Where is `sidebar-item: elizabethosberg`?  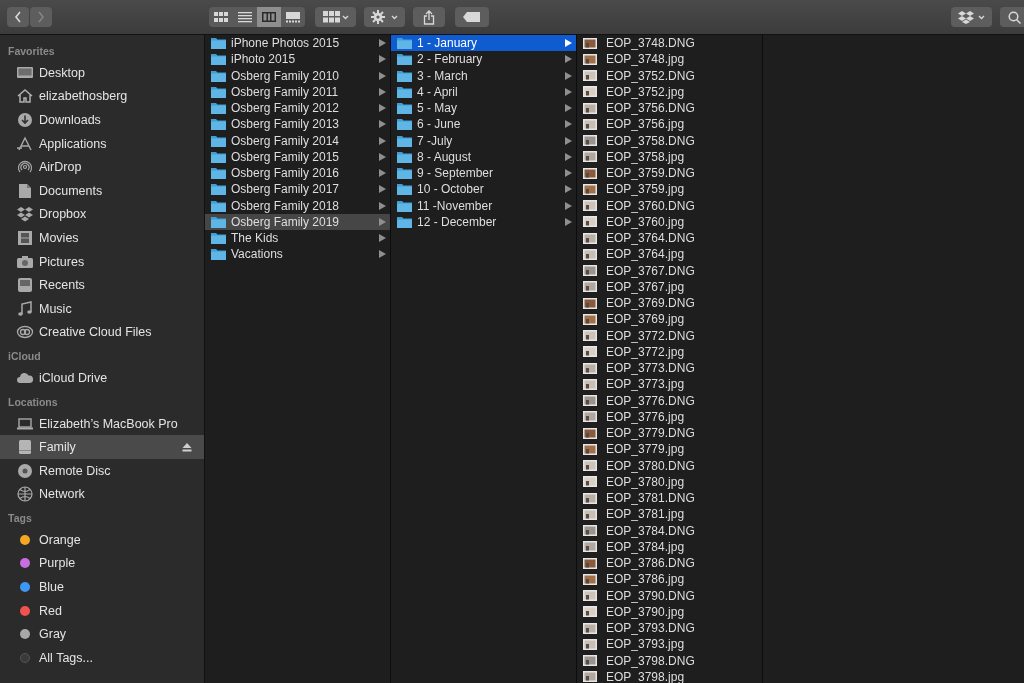 sidebar-item: elizabethosberg is located at coordinates (102, 96).